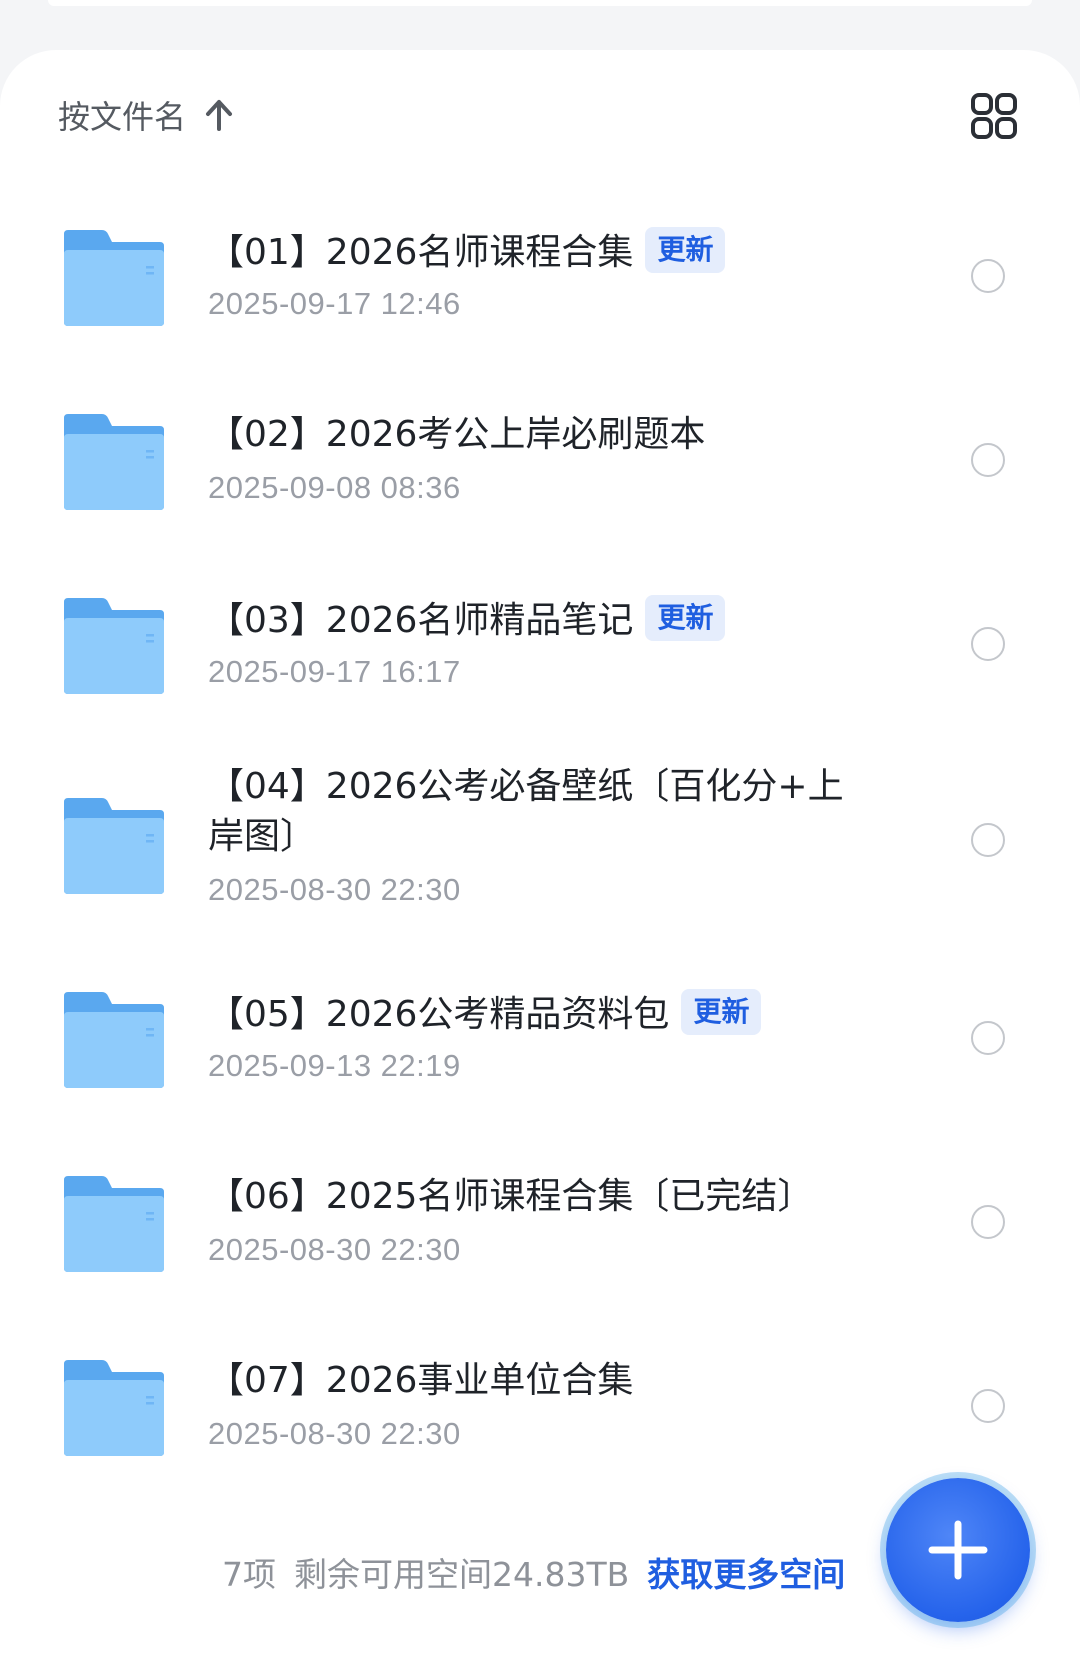  What do you see at coordinates (540, 1042) in the screenshot?
I see `list-item: 【05】2026公考精品资料包 更新 2025-09-13 22:19` at bounding box center [540, 1042].